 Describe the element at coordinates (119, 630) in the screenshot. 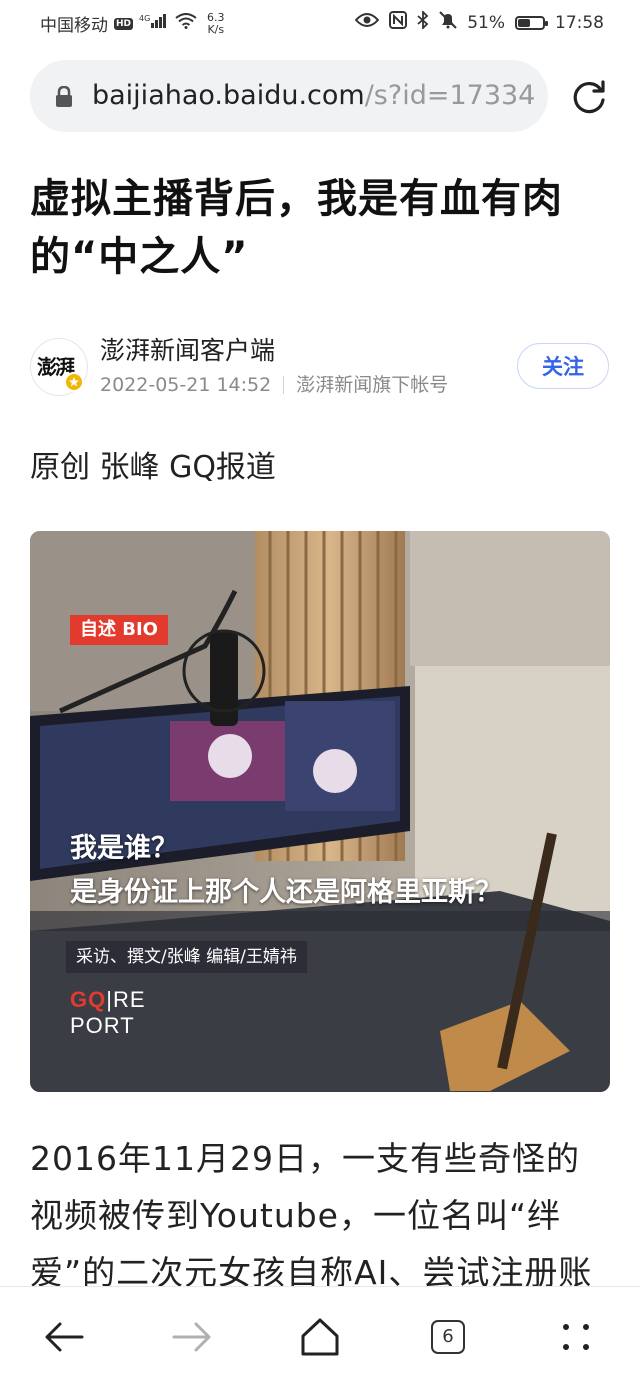

I see `media-tag: 自述 BIO` at that location.